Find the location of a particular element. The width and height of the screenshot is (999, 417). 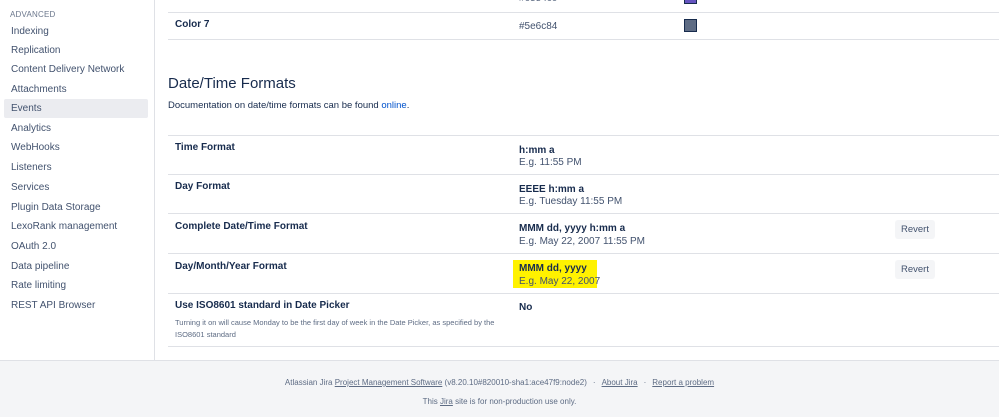

footer-jira-link: Jira is located at coordinates (446, 401).